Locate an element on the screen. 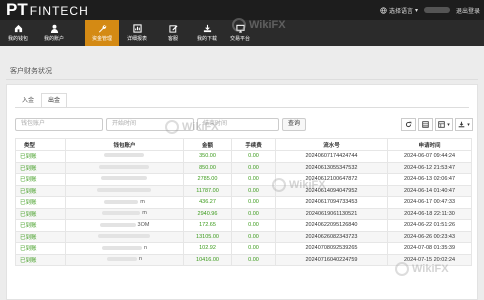 This screenshot has width=484, height=300. divider is located at coordinates (242, 79).